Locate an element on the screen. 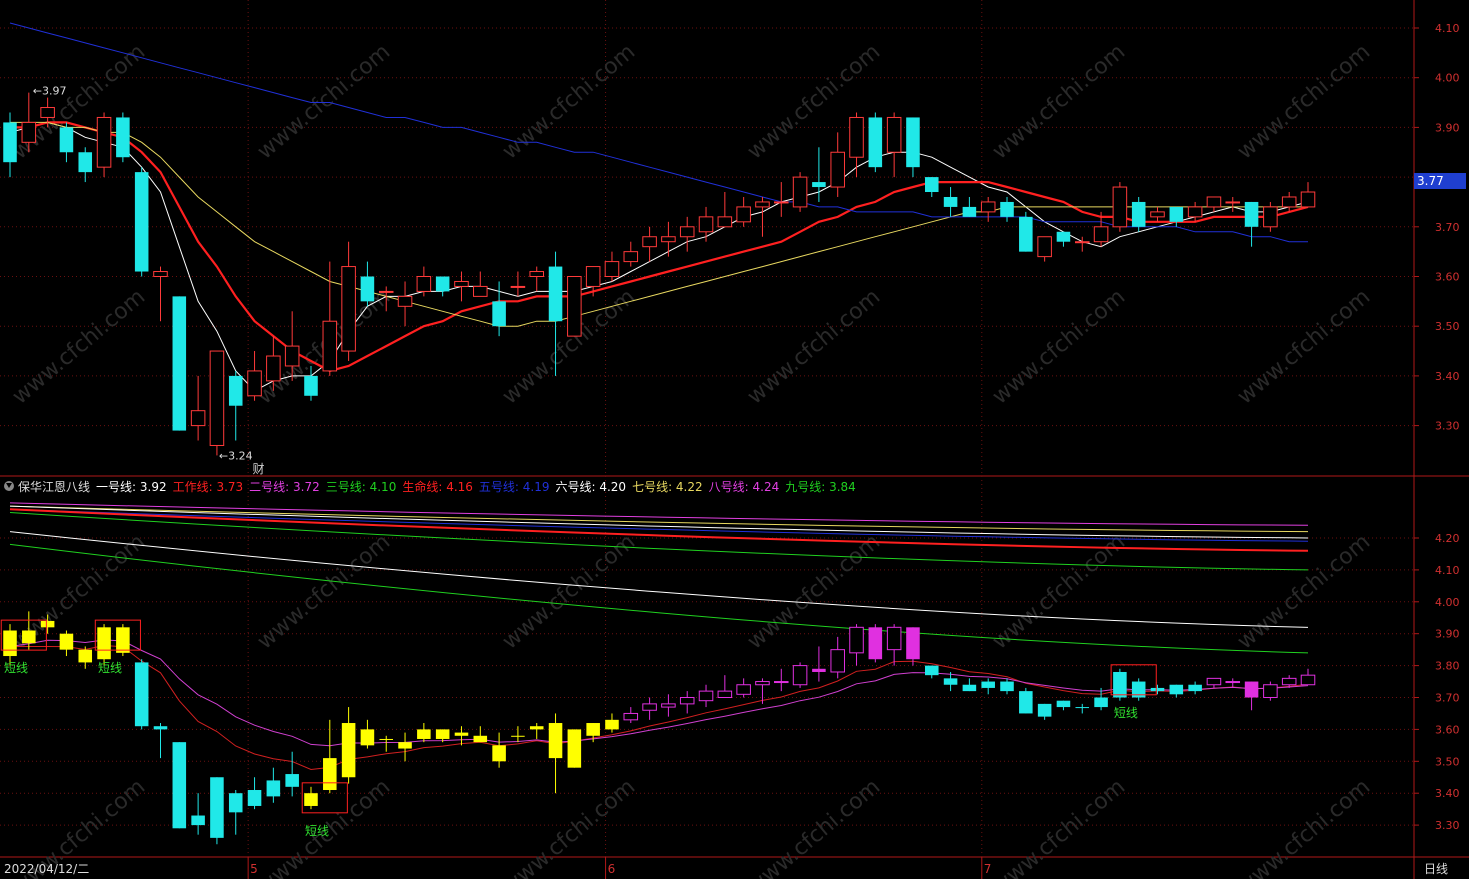  indicator-y-tick-label: 4.00 is located at coordinates (1447, 602).